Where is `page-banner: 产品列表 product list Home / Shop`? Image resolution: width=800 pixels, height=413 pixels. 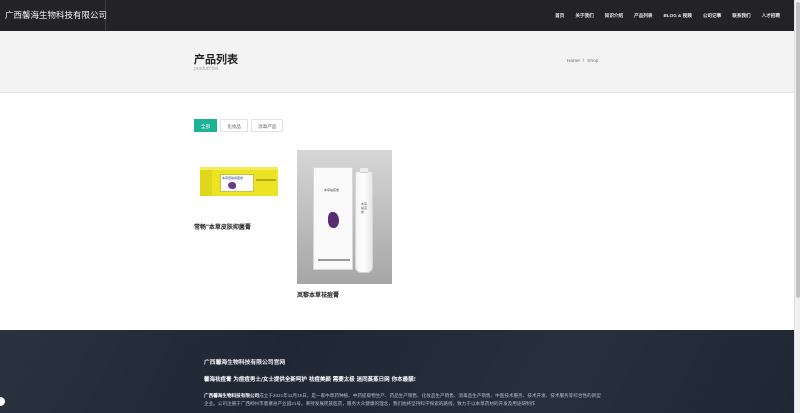 page-banner: 产品列表 product list Home / Shop is located at coordinates (397, 62).